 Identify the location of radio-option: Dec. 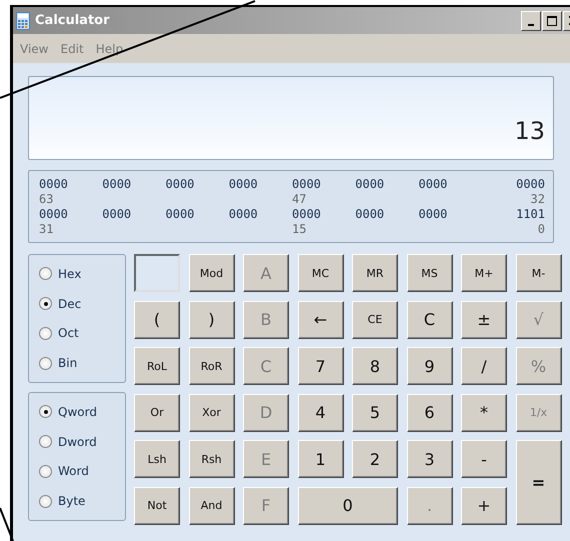
(60, 303).